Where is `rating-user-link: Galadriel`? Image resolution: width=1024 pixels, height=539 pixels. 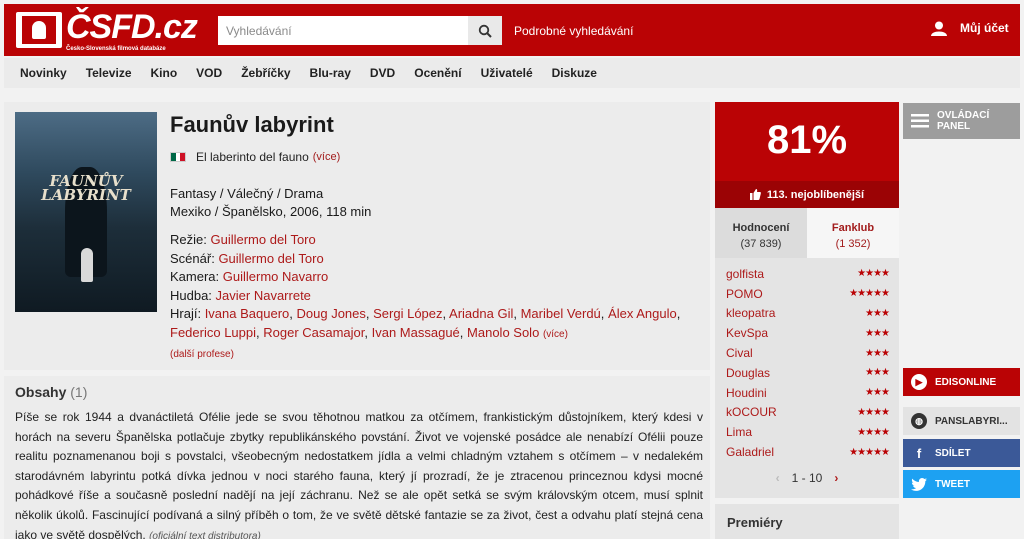
rating-user-link: Galadriel is located at coordinates (750, 452).